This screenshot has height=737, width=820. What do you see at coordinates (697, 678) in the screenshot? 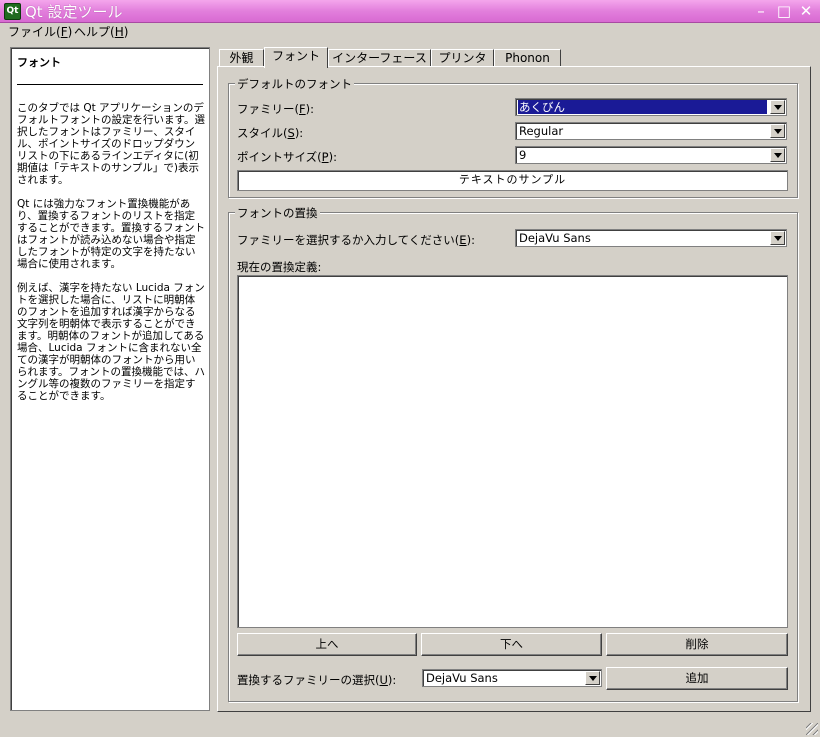
I see `add-button: 追加` at bounding box center [697, 678].